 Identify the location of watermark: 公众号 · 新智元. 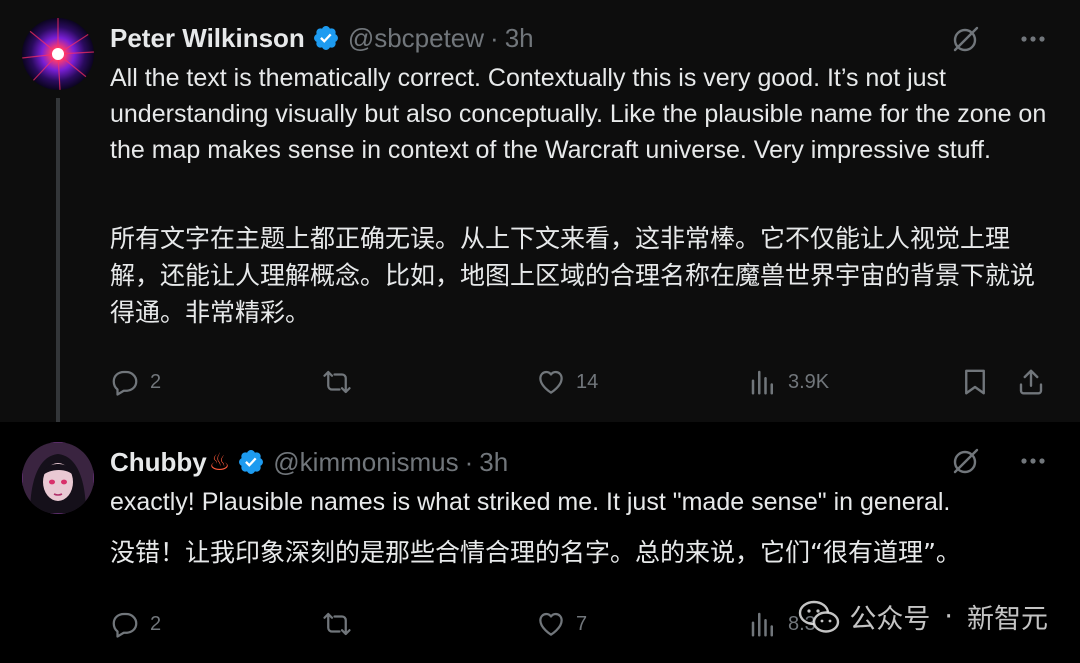
(922, 616).